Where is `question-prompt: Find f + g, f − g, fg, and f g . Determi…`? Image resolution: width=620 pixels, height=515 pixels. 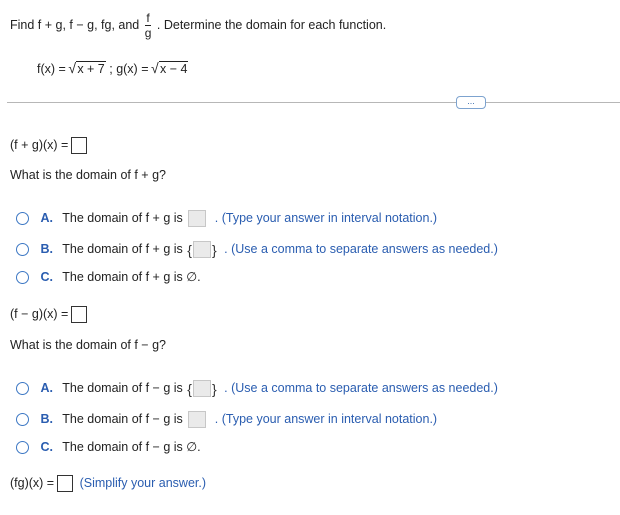
question-prompt: Find f + g, f − g, fg, and f g . Determi… is located at coordinates (198, 25).